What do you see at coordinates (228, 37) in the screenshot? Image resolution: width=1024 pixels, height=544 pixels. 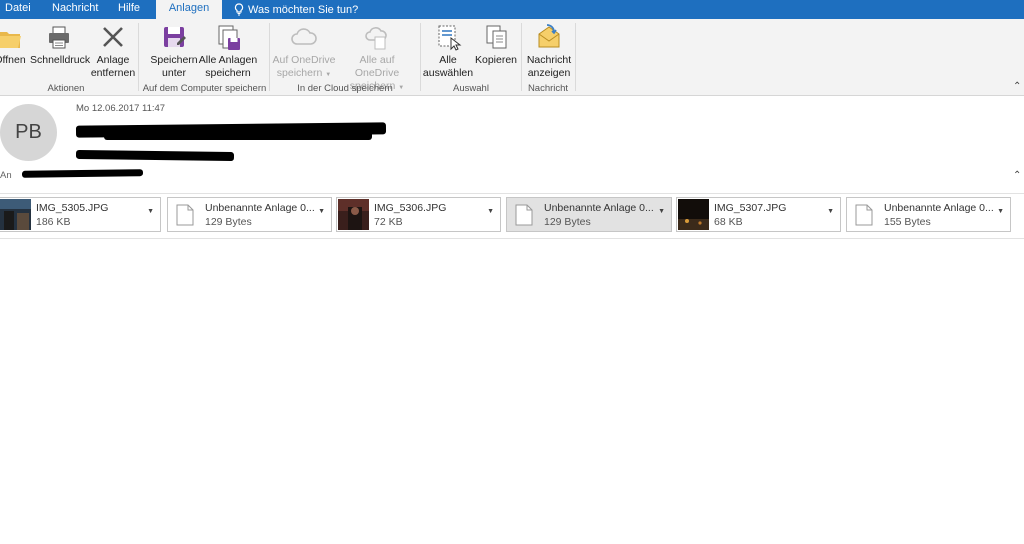 I see `save-all-icon` at bounding box center [228, 37].